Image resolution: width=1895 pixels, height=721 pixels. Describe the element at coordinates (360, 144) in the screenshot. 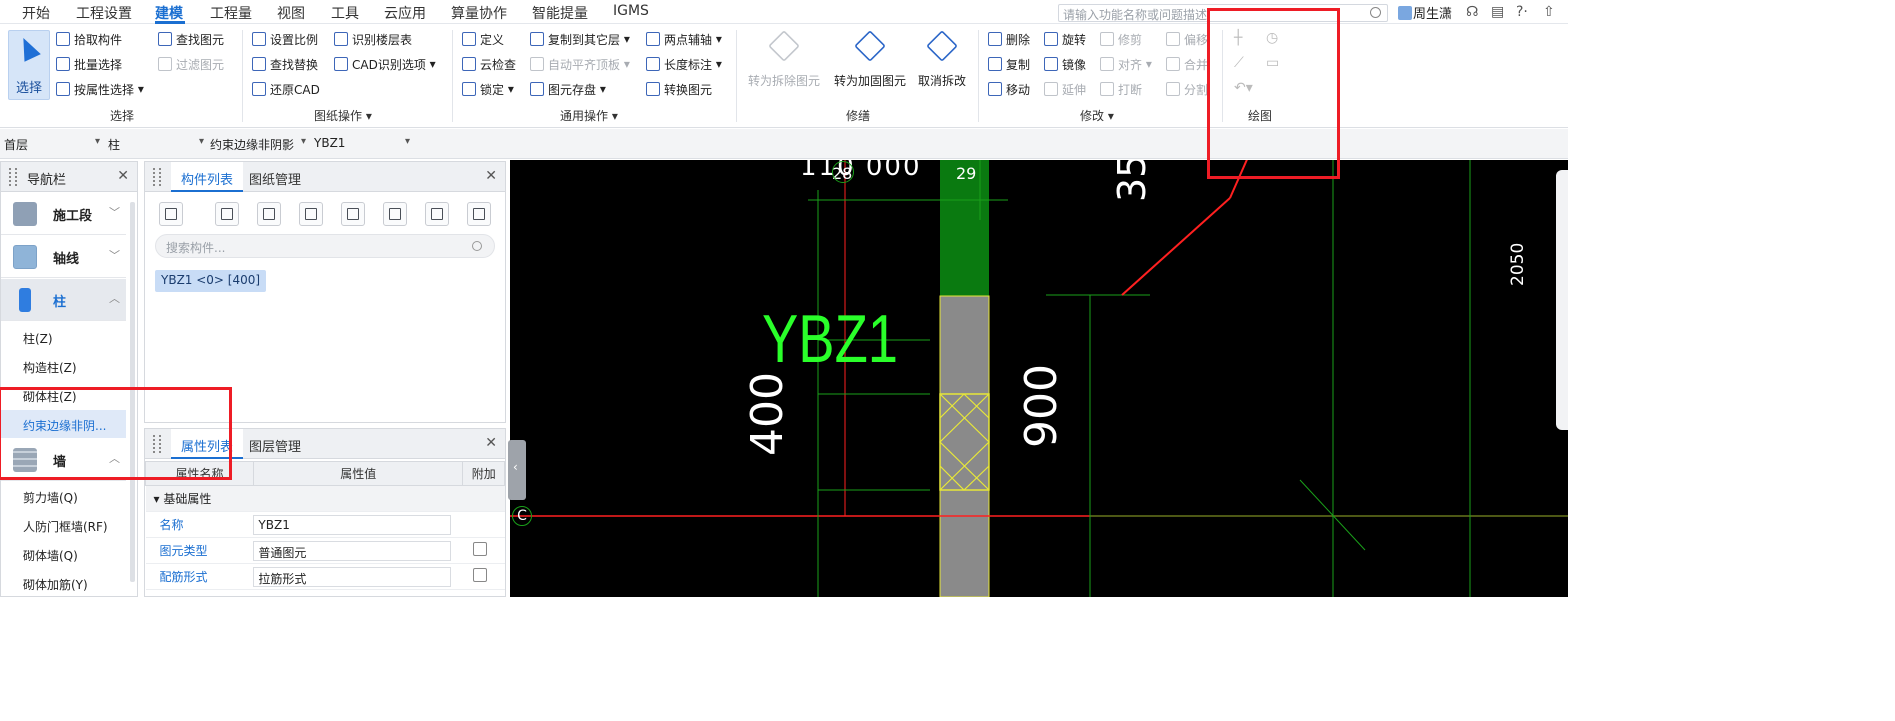

I see `component-select: YBZ1` at that location.